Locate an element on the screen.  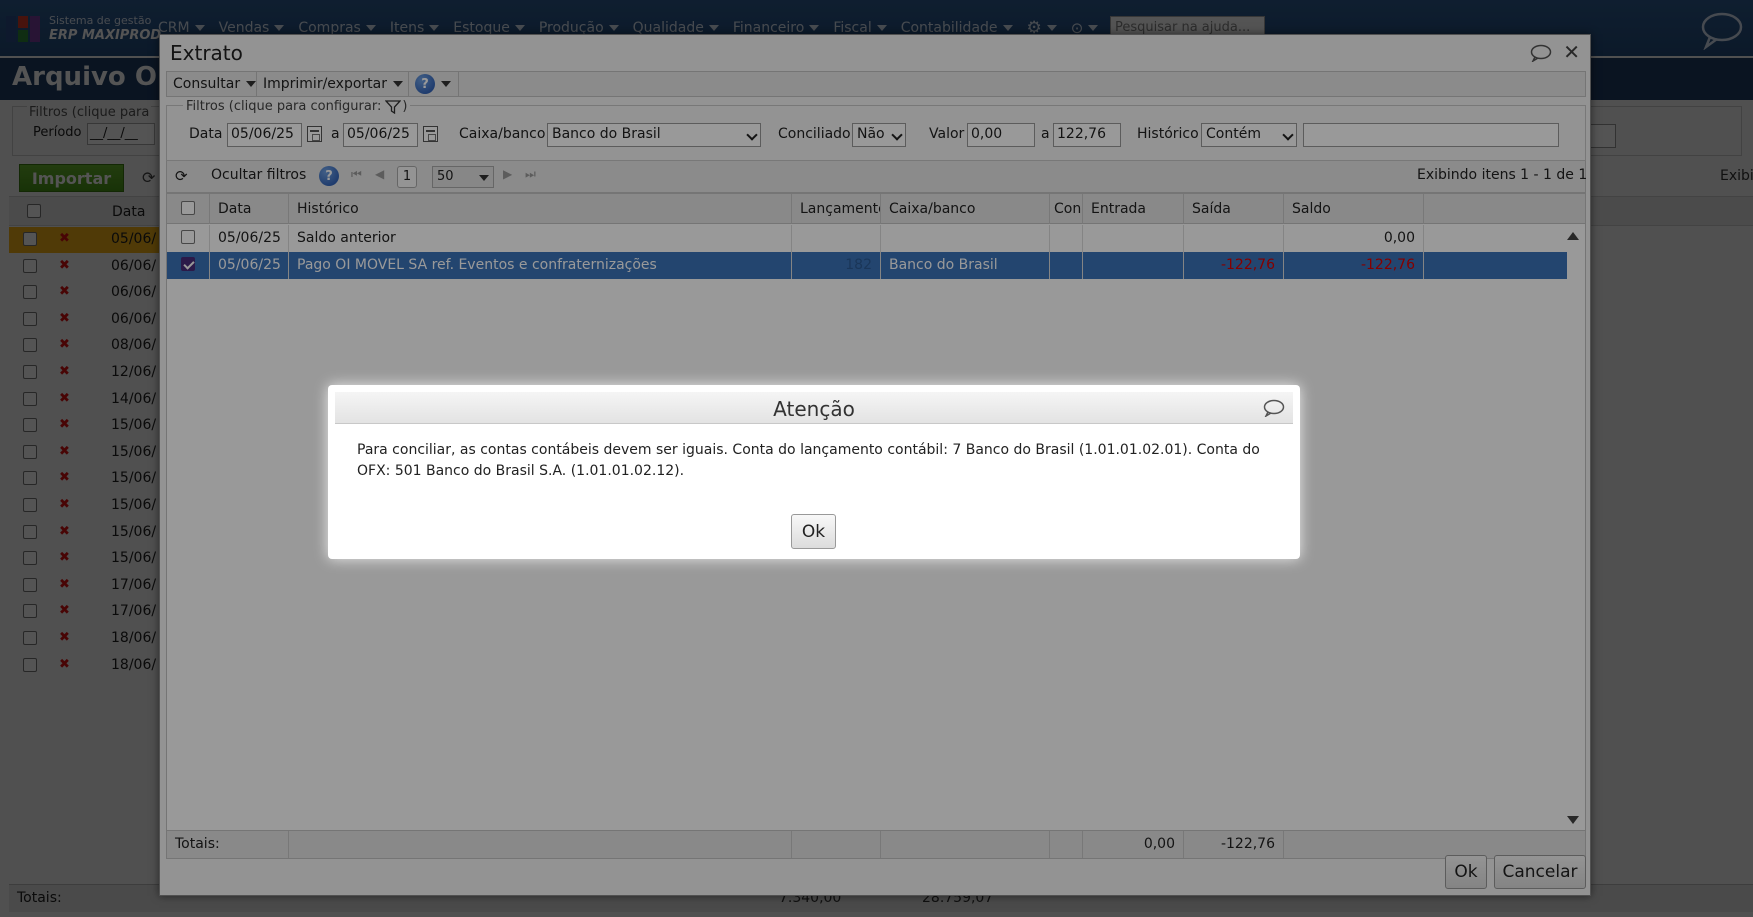
attention-dialog-header: Atenção is located at coordinates (814, 408).